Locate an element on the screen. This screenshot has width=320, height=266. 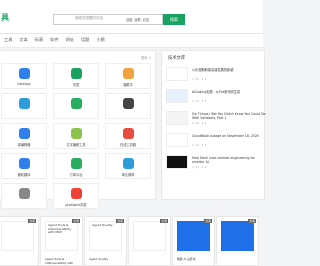
engine-option: 百度 is located at coordinates (129, 19).